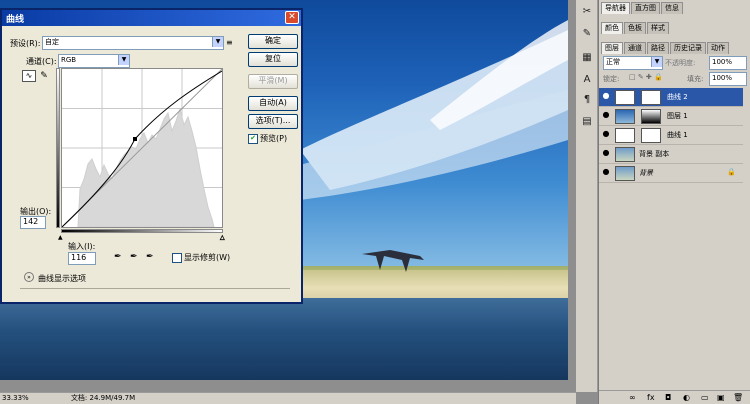 The image size is (750, 404). What do you see at coordinates (118, 257) in the screenshot?
I see `black-eyedropper-icon: ✒` at bounding box center [118, 257].